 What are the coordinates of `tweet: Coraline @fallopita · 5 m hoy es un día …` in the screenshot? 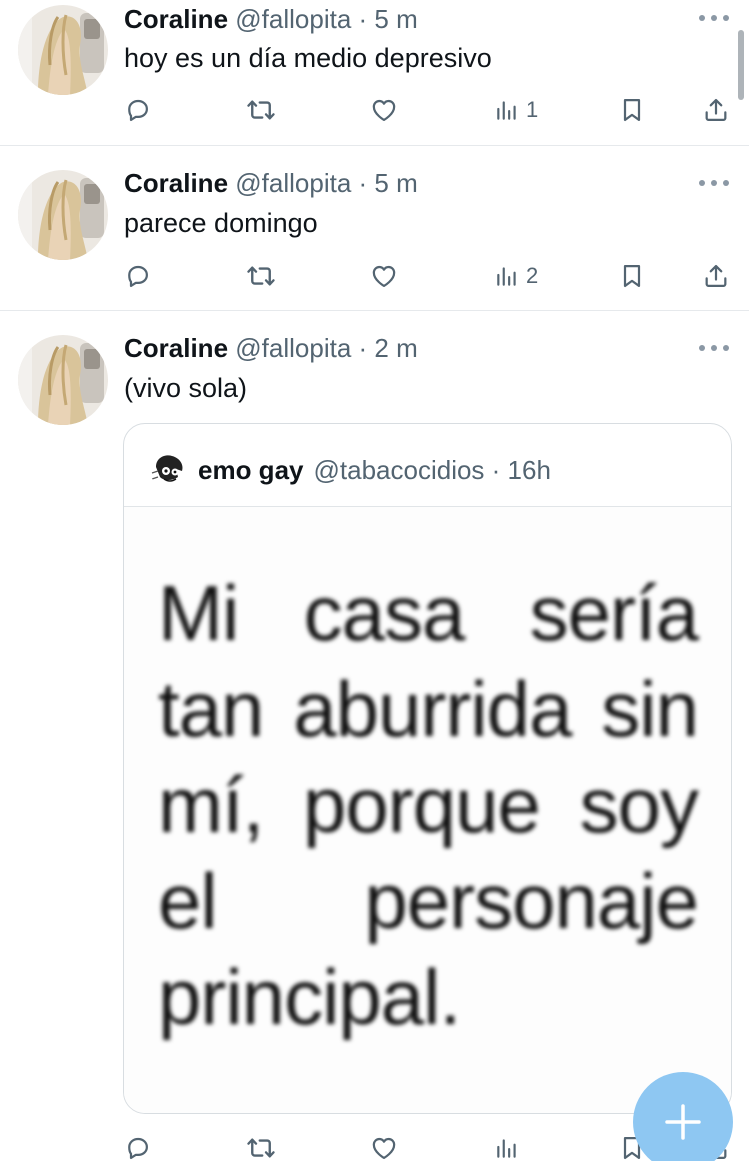 It's located at (374, 73).